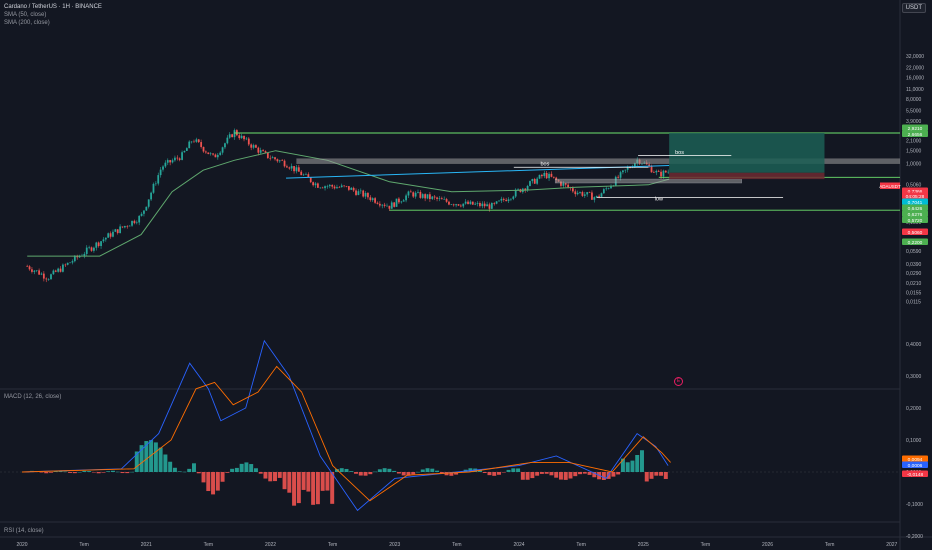  What do you see at coordinates (915, 78) in the screenshot?
I see `price-axis-tick: 16,0000` at bounding box center [915, 78].